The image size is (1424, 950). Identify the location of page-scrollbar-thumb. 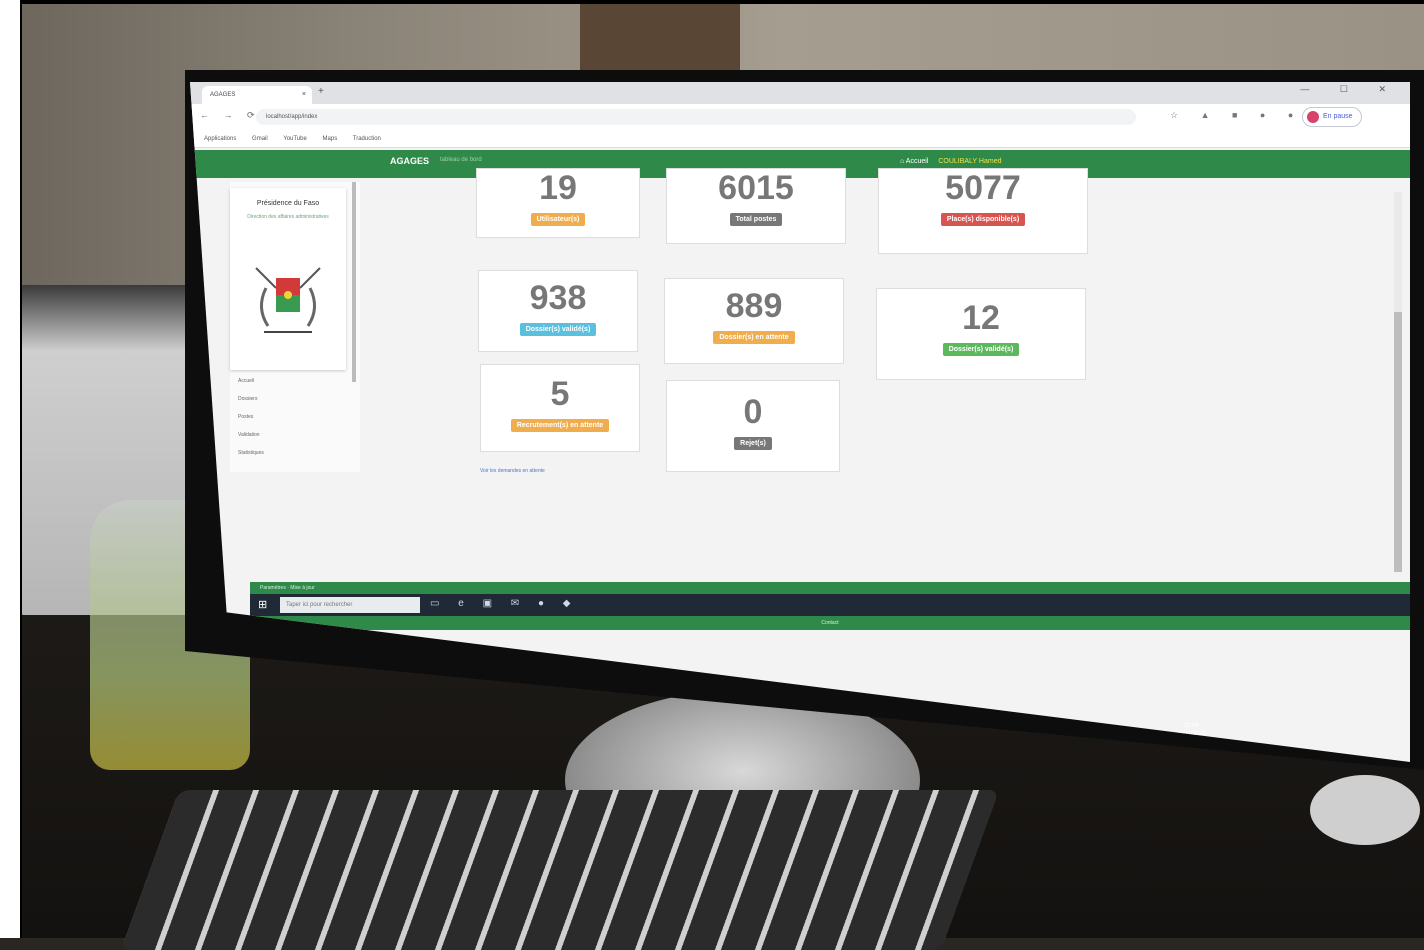
(1398, 442).